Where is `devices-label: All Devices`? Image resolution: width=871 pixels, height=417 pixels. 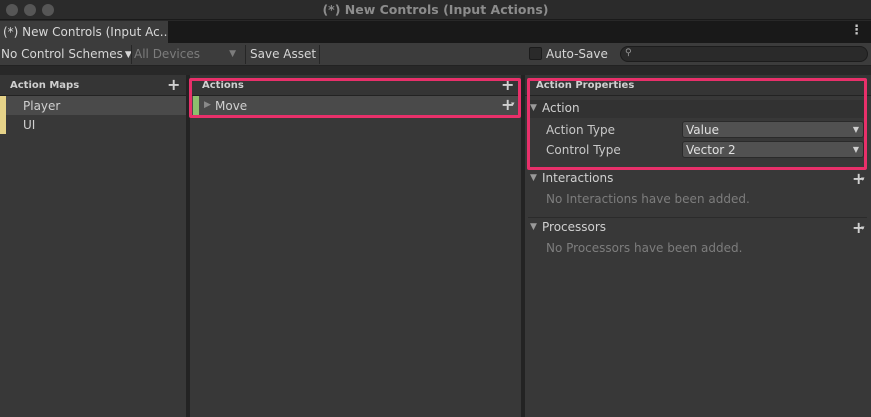 devices-label: All Devices is located at coordinates (167, 54).